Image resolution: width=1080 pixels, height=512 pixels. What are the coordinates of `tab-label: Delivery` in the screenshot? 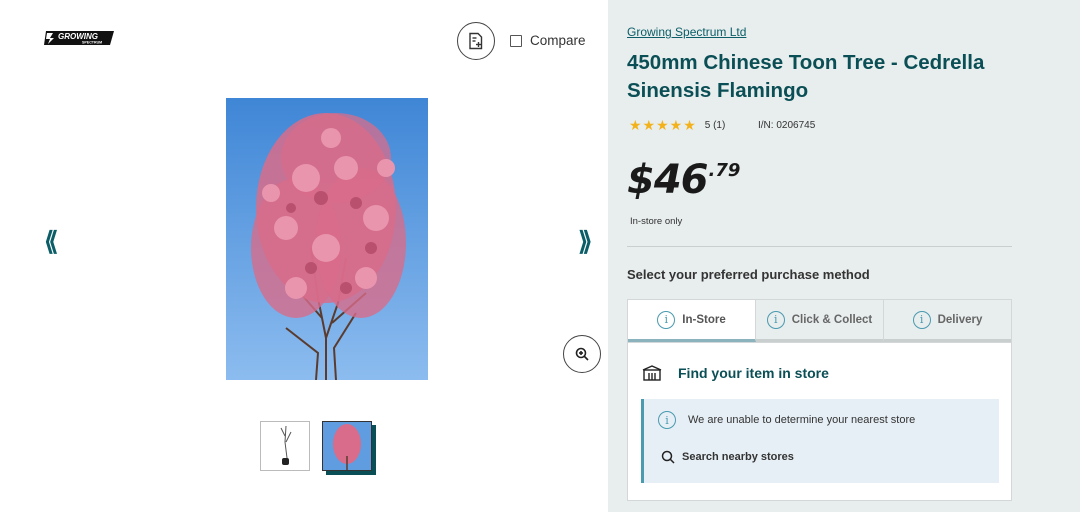 It's located at (960, 319).